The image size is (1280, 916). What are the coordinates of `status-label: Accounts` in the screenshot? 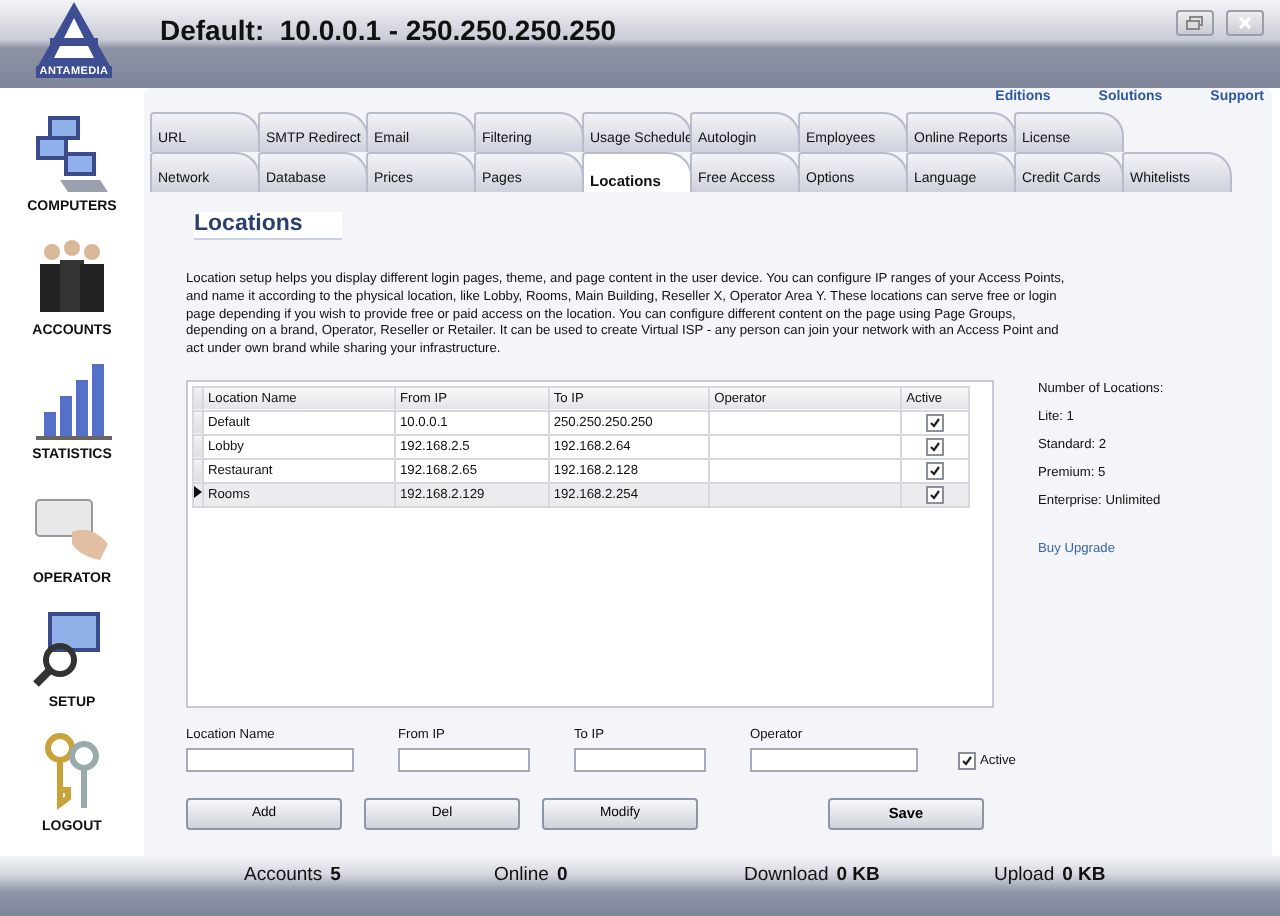 It's located at (283, 875).